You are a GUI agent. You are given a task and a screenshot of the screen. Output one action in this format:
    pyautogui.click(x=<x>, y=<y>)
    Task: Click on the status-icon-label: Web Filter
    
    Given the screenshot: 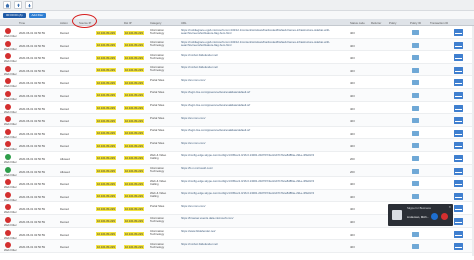 What is the action you would take?
    pyautogui.click(x=10, y=199)
    